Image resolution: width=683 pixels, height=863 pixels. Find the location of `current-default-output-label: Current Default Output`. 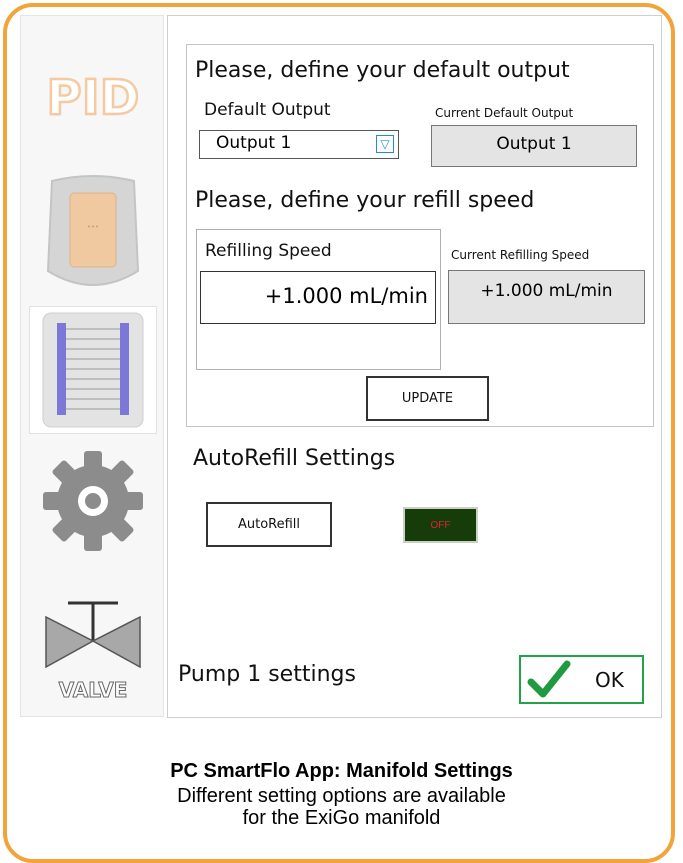

current-default-output-label: Current Default Output is located at coordinates (504, 113).